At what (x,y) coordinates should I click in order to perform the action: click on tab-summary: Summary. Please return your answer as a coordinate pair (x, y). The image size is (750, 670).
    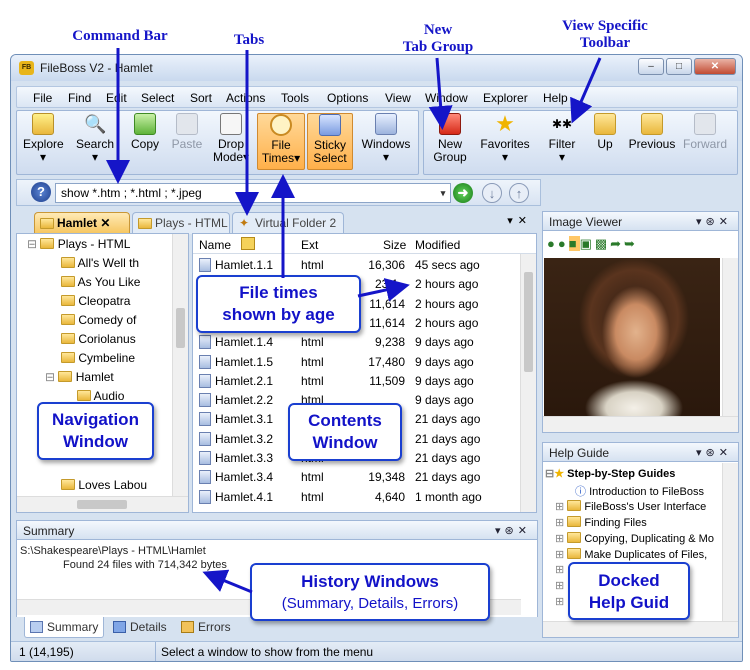
    Looking at the image, I should click on (64, 627).